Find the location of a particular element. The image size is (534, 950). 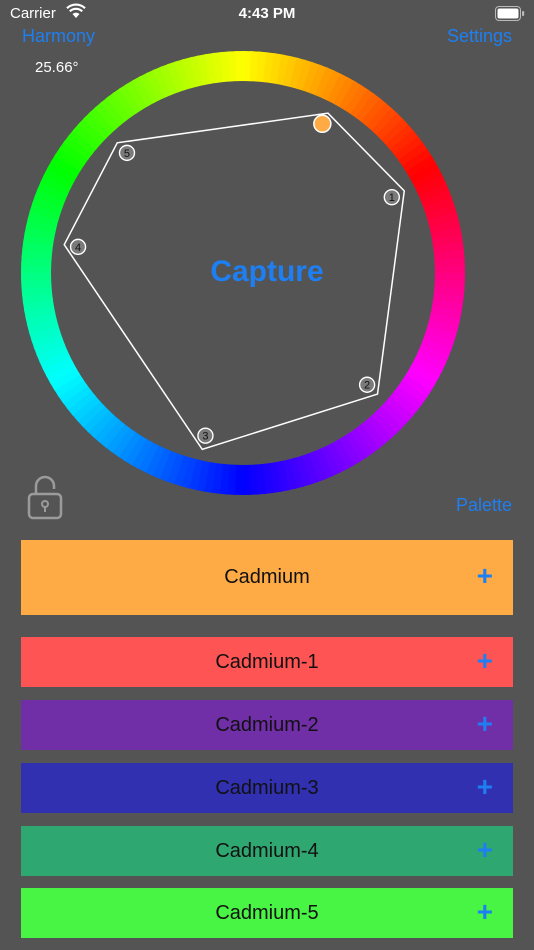

swatch-name: Cadmium-5 is located at coordinates (267, 913).